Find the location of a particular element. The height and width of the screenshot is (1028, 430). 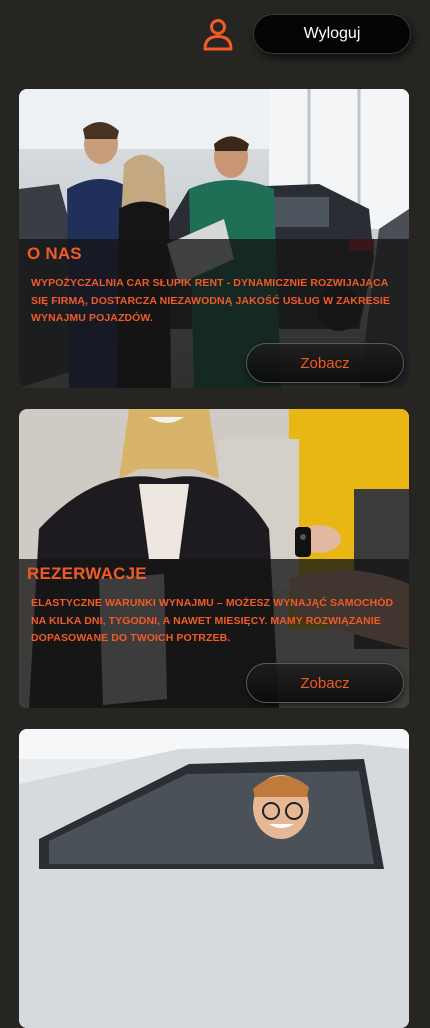

header: Wyloguj is located at coordinates (215, 35).